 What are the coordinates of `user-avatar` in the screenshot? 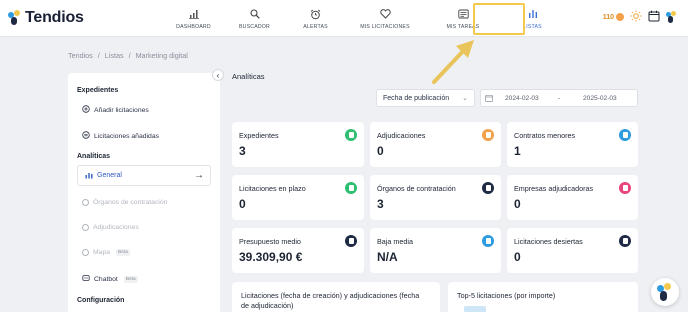 It's located at (672, 17).